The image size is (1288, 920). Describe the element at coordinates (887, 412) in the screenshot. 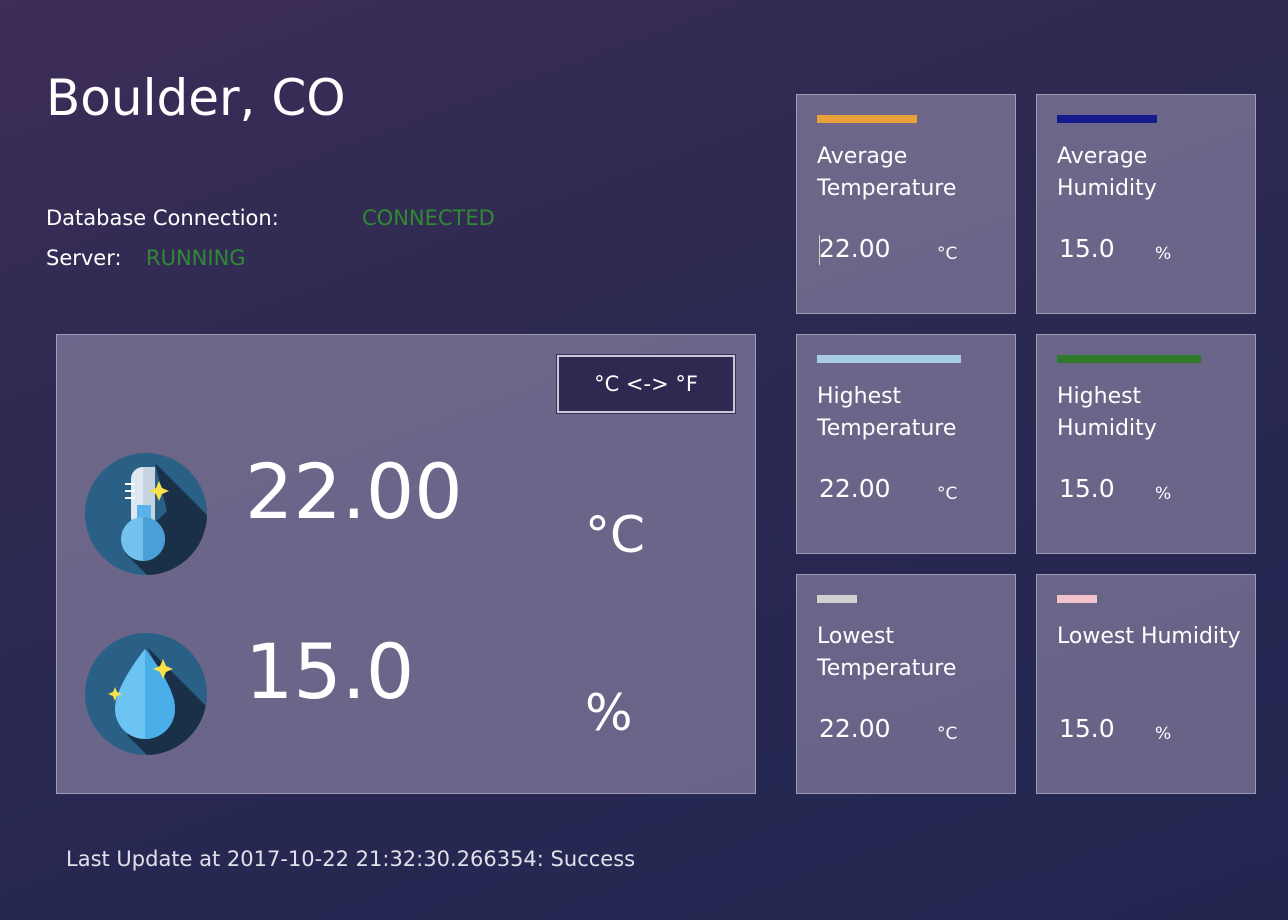

I see `stat-label: Highest Temperature` at that location.